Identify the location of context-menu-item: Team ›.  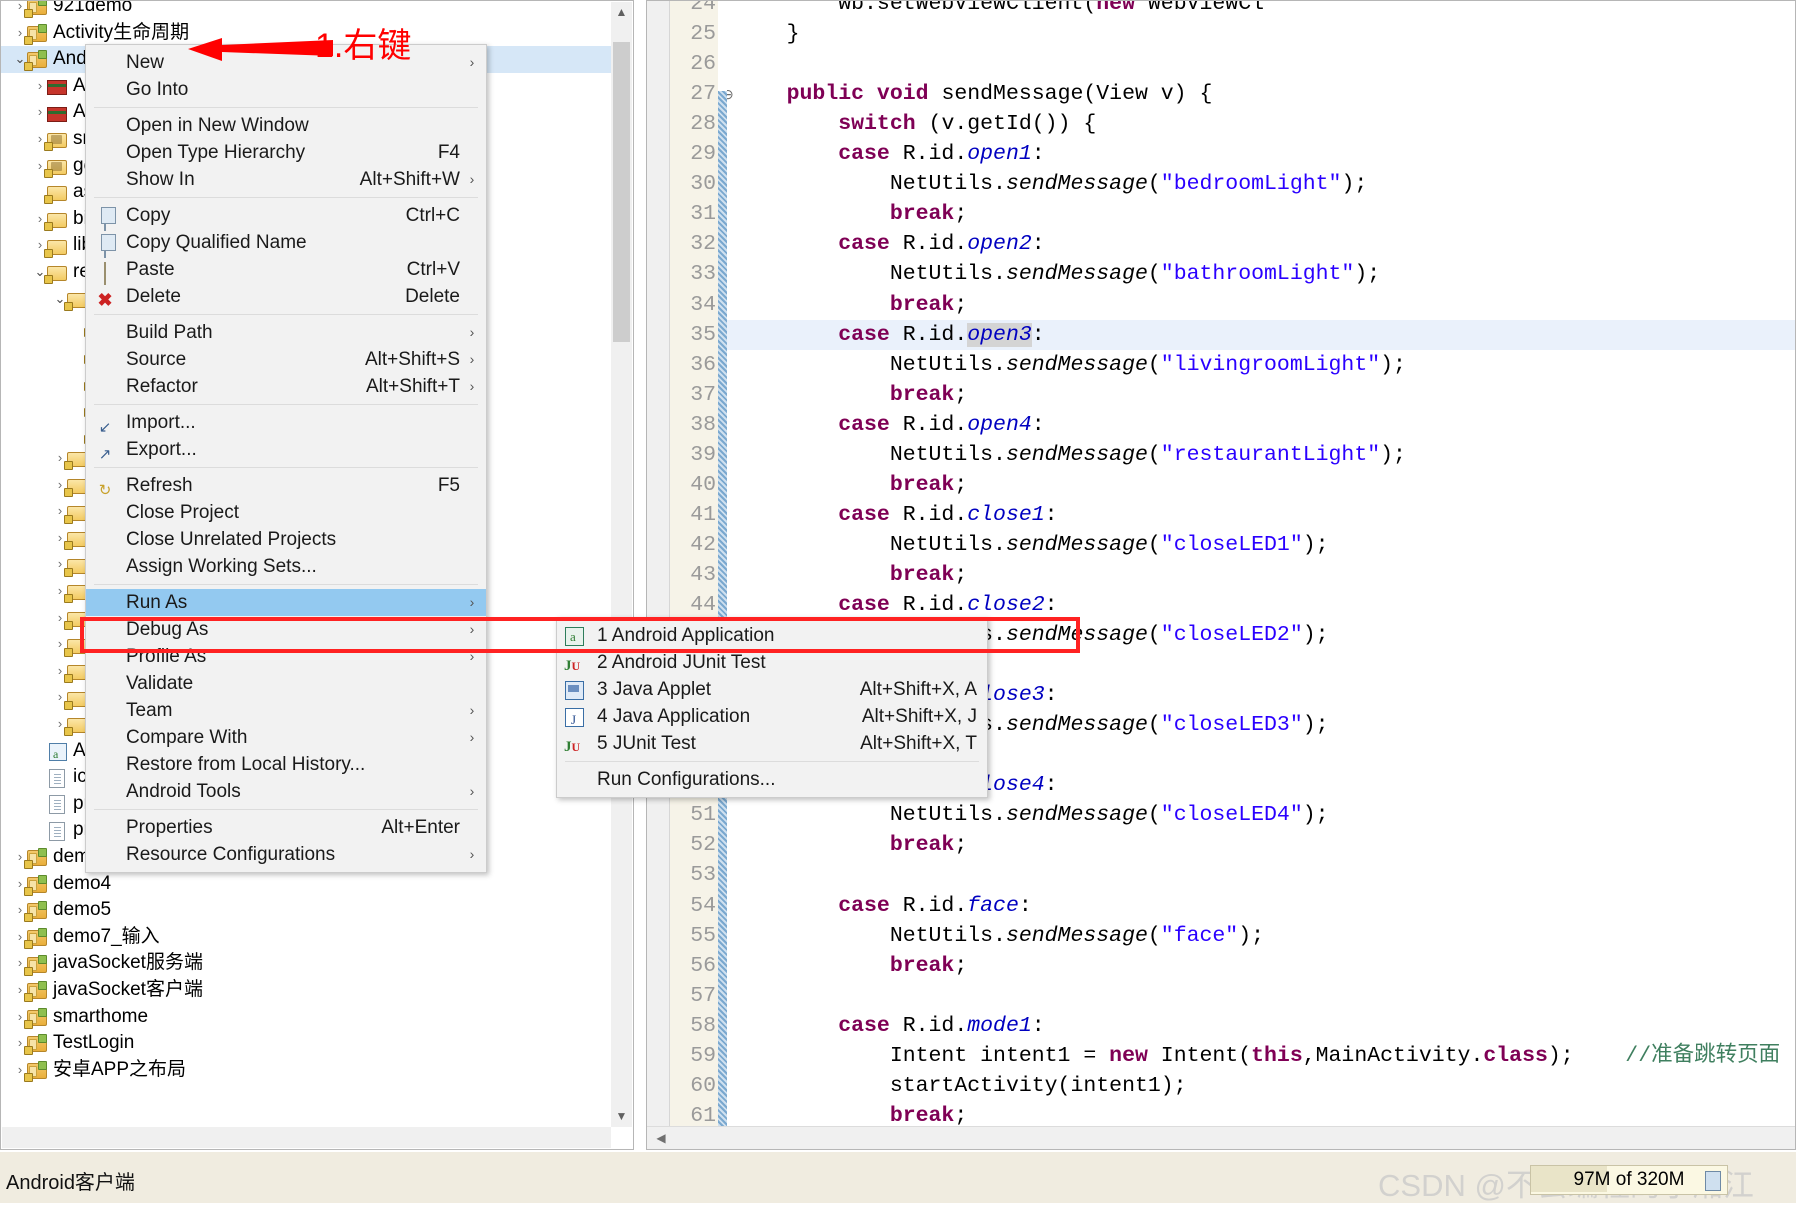
(286, 710).